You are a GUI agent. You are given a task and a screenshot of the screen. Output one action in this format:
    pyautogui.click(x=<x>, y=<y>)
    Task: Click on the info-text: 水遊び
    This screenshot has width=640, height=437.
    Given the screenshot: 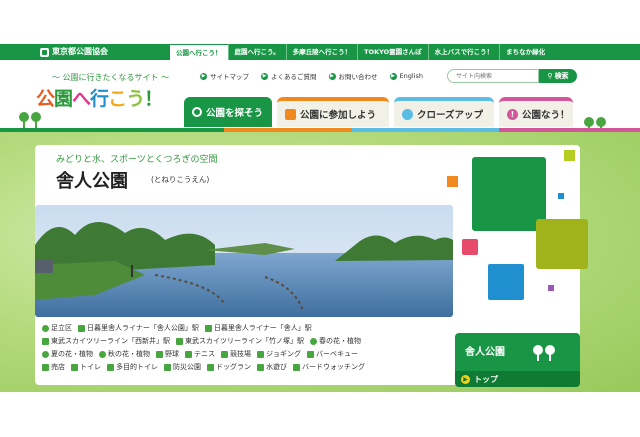 What is the action you would take?
    pyautogui.click(x=276, y=367)
    